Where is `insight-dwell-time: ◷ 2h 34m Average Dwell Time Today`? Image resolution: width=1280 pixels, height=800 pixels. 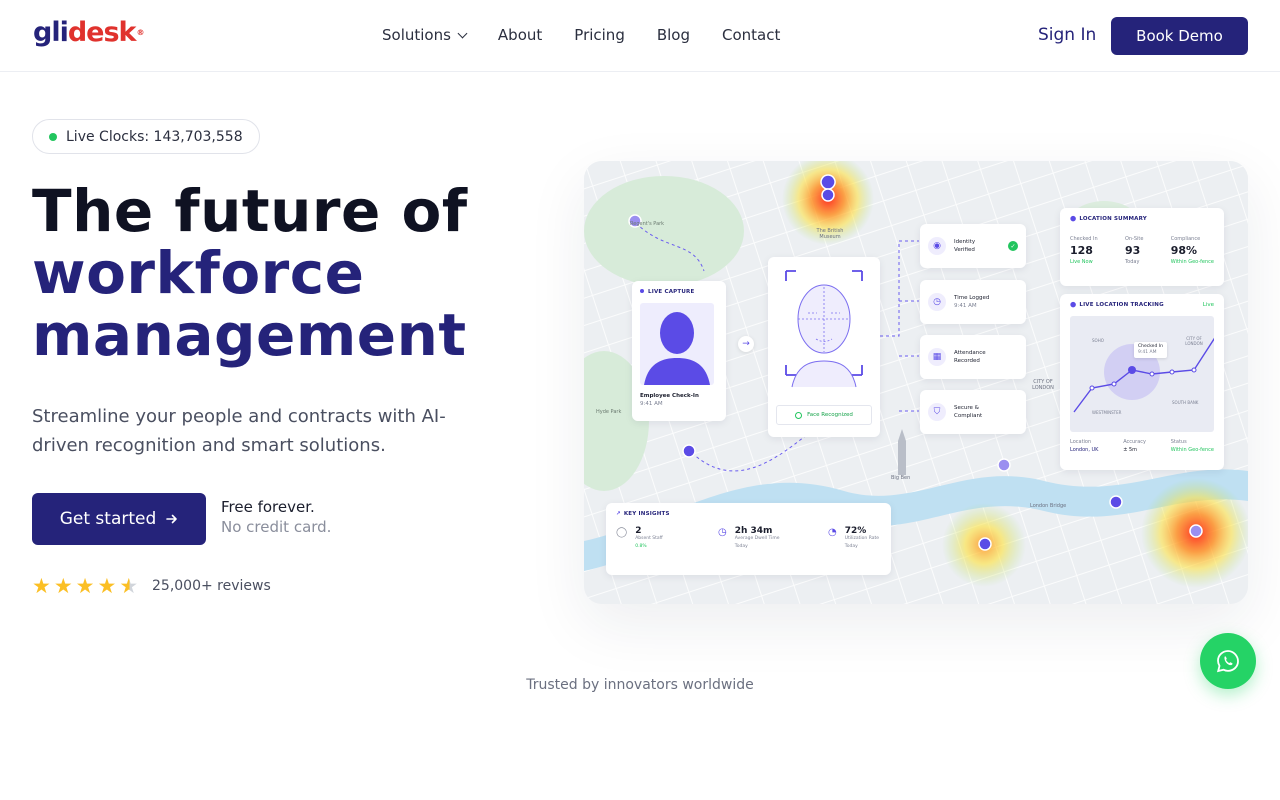 insight-dwell-time: ◷ 2h 34m Average Dwell Time Today is located at coordinates (749, 538).